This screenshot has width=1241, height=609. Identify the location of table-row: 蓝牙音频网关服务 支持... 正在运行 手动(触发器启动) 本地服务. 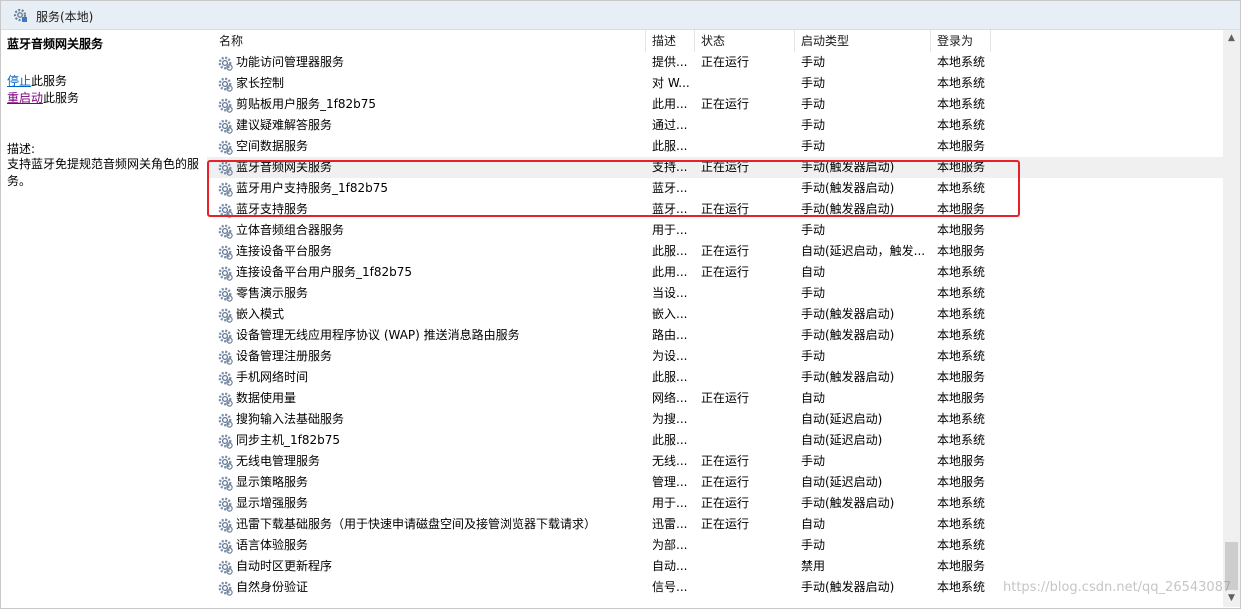
(715, 167).